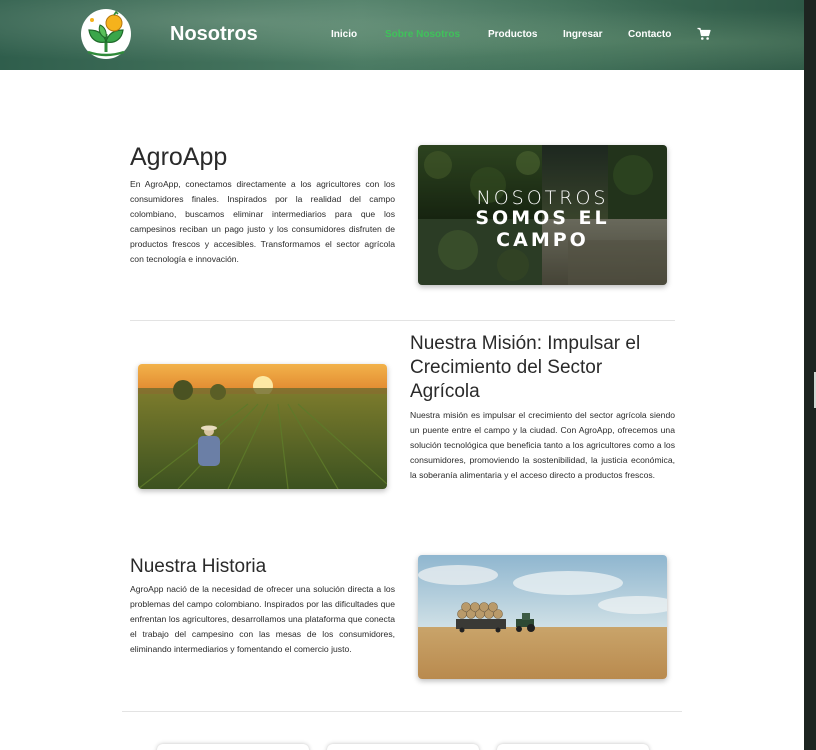 This screenshot has height=750, width=816. Describe the element at coordinates (582, 34) in the screenshot. I see `nav-ingresar: Ingresar` at that location.